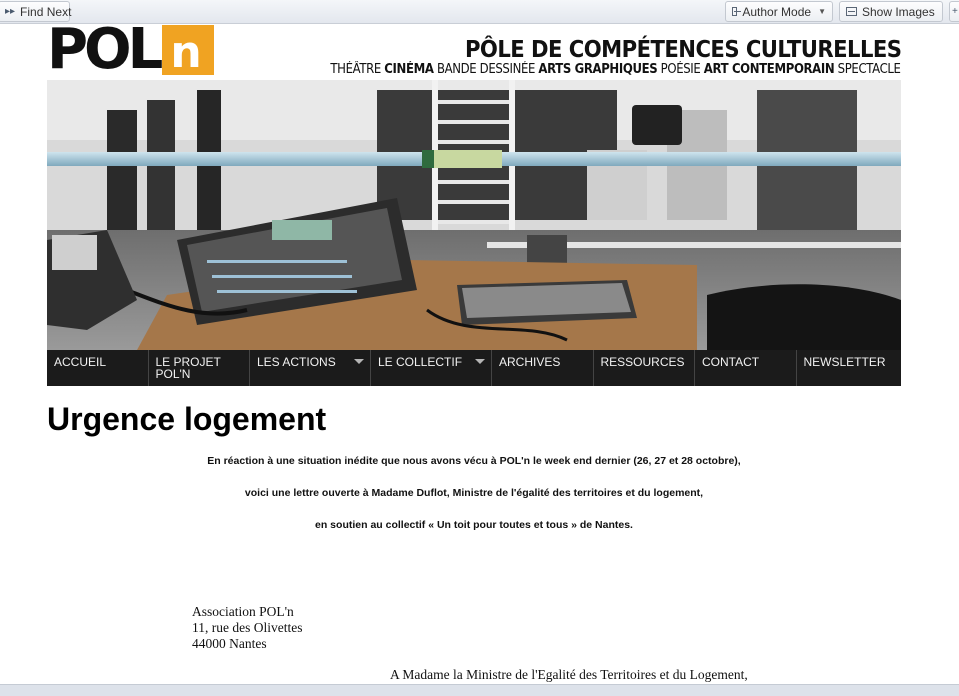 This screenshot has width=959, height=696. What do you see at coordinates (243, 611) in the screenshot?
I see `sender-address-line: Association POL'n` at bounding box center [243, 611].